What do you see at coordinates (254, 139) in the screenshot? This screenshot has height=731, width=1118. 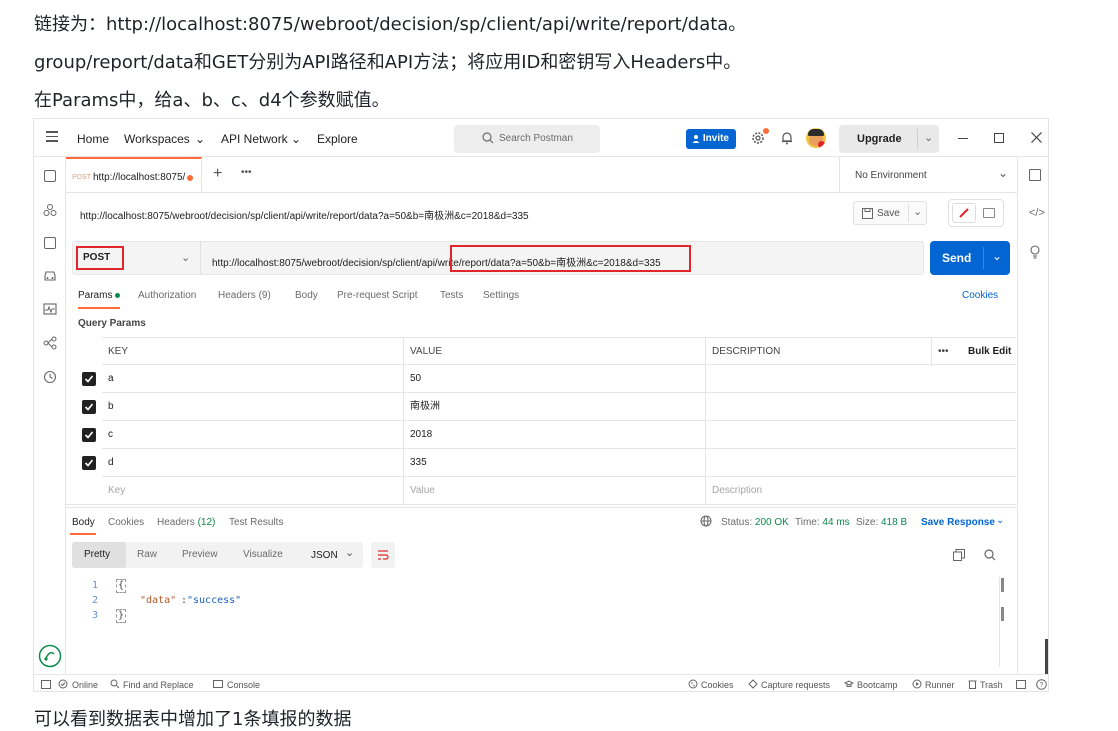 I see `nav-api-network: API Network` at bounding box center [254, 139].